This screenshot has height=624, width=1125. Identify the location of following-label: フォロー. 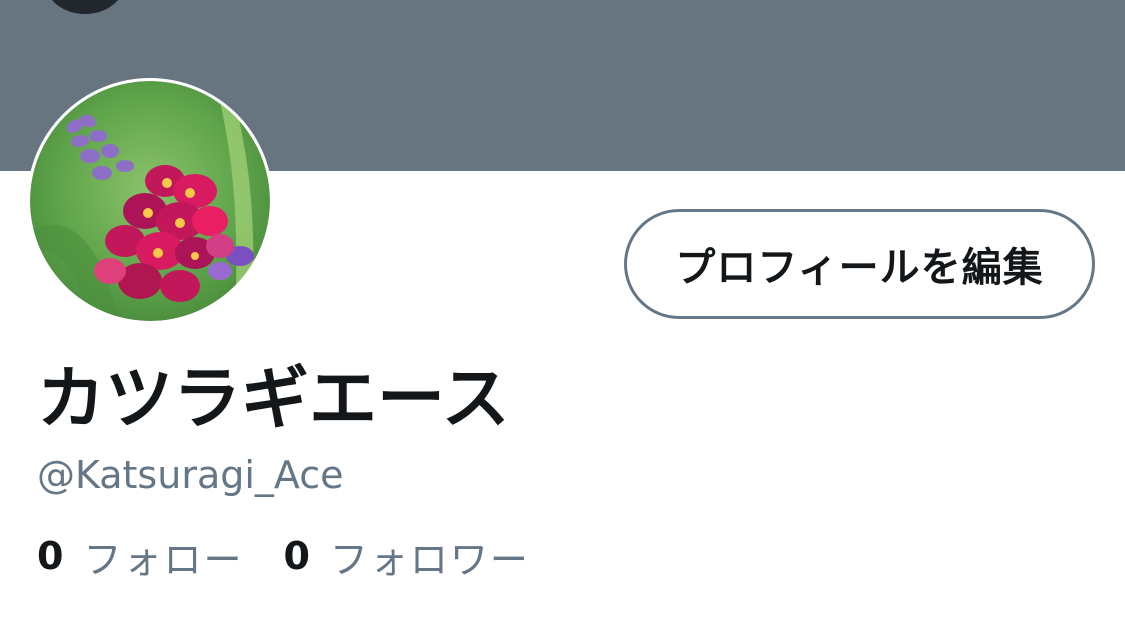
(163, 559).